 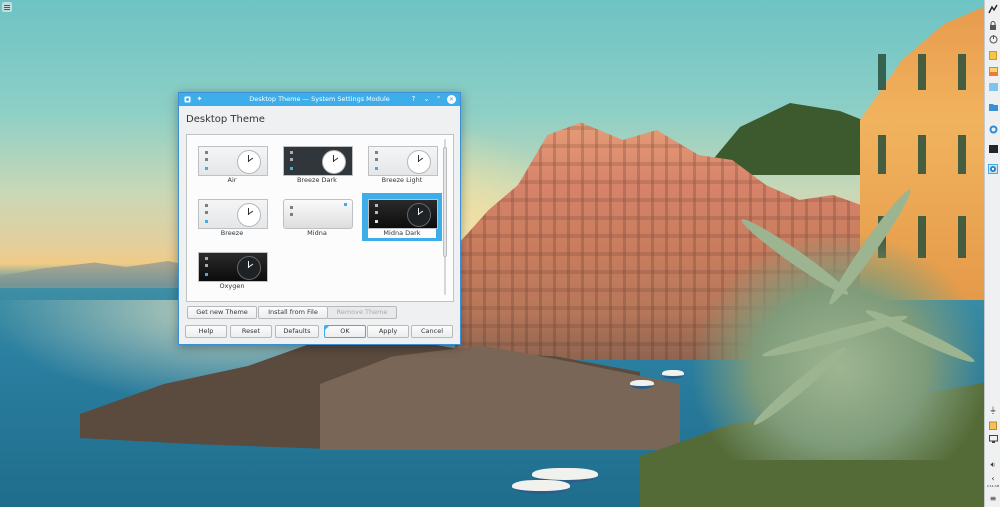 What do you see at coordinates (993, 411) in the screenshot?
I see `usb-icon: ⏚` at bounding box center [993, 411].